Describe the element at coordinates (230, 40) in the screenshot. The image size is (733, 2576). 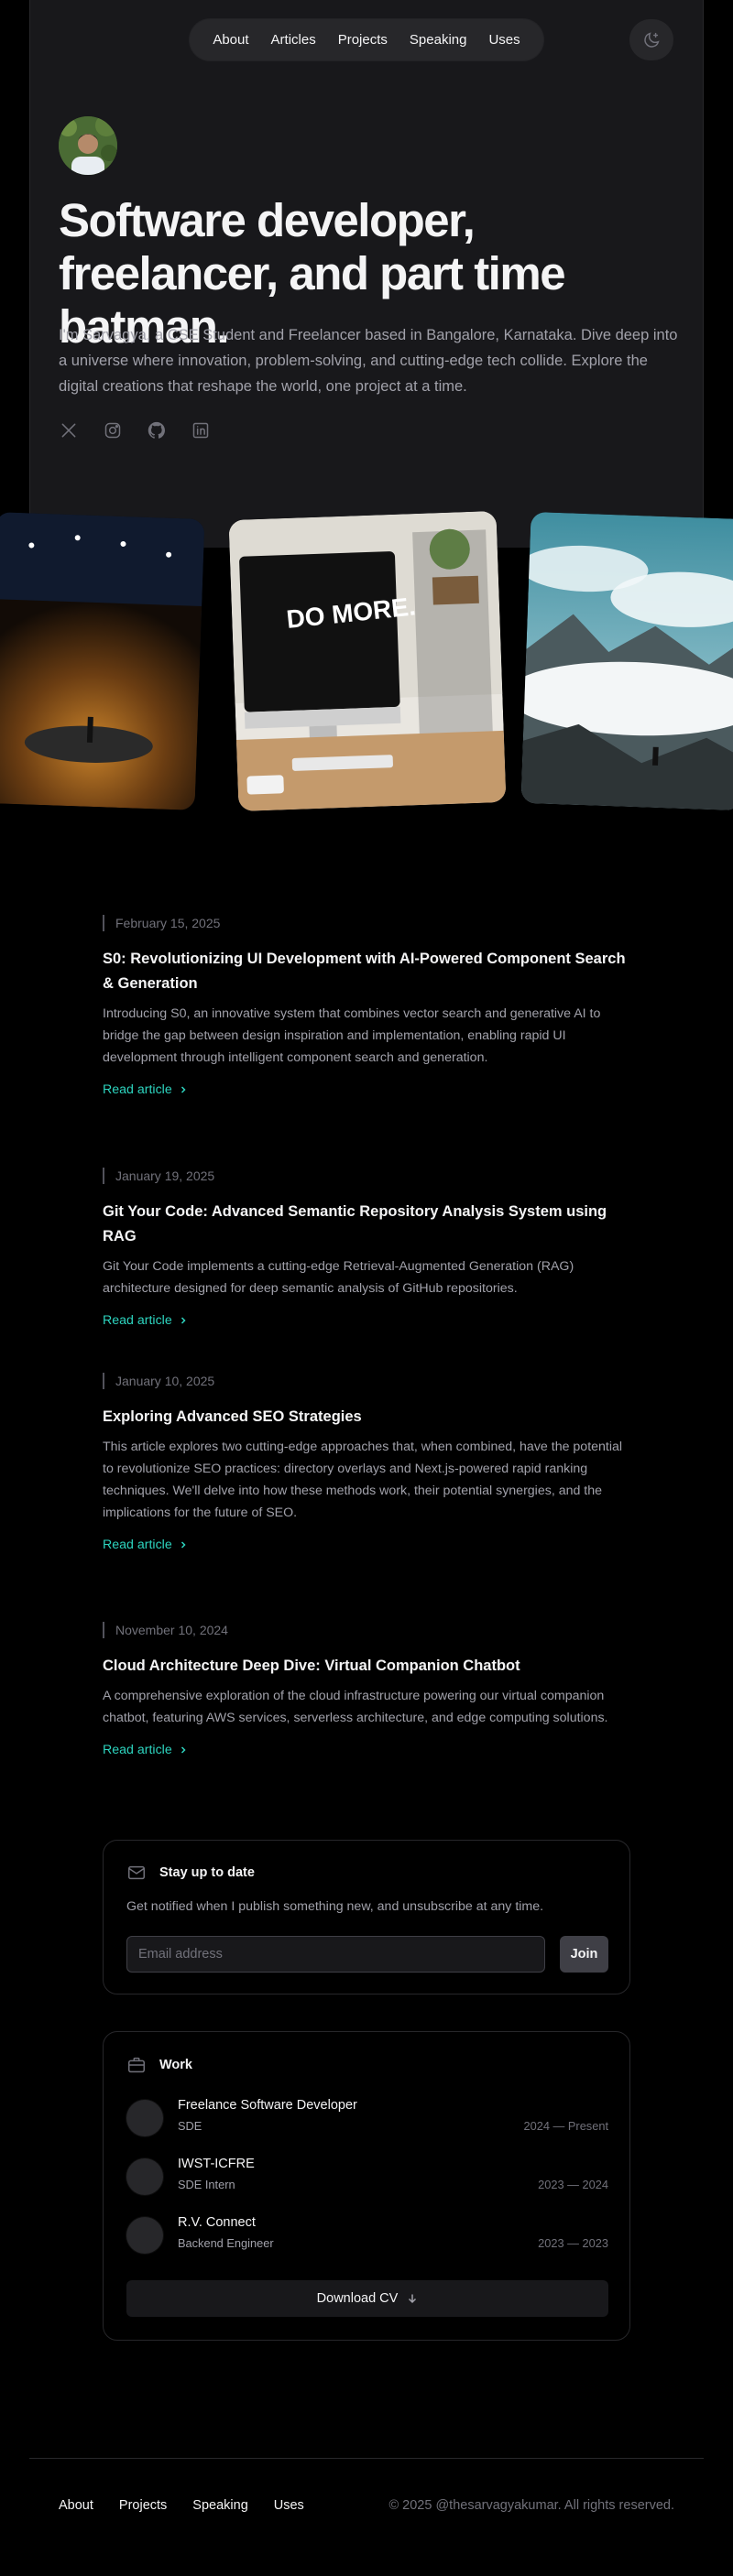
I see `nav-about: About` at that location.